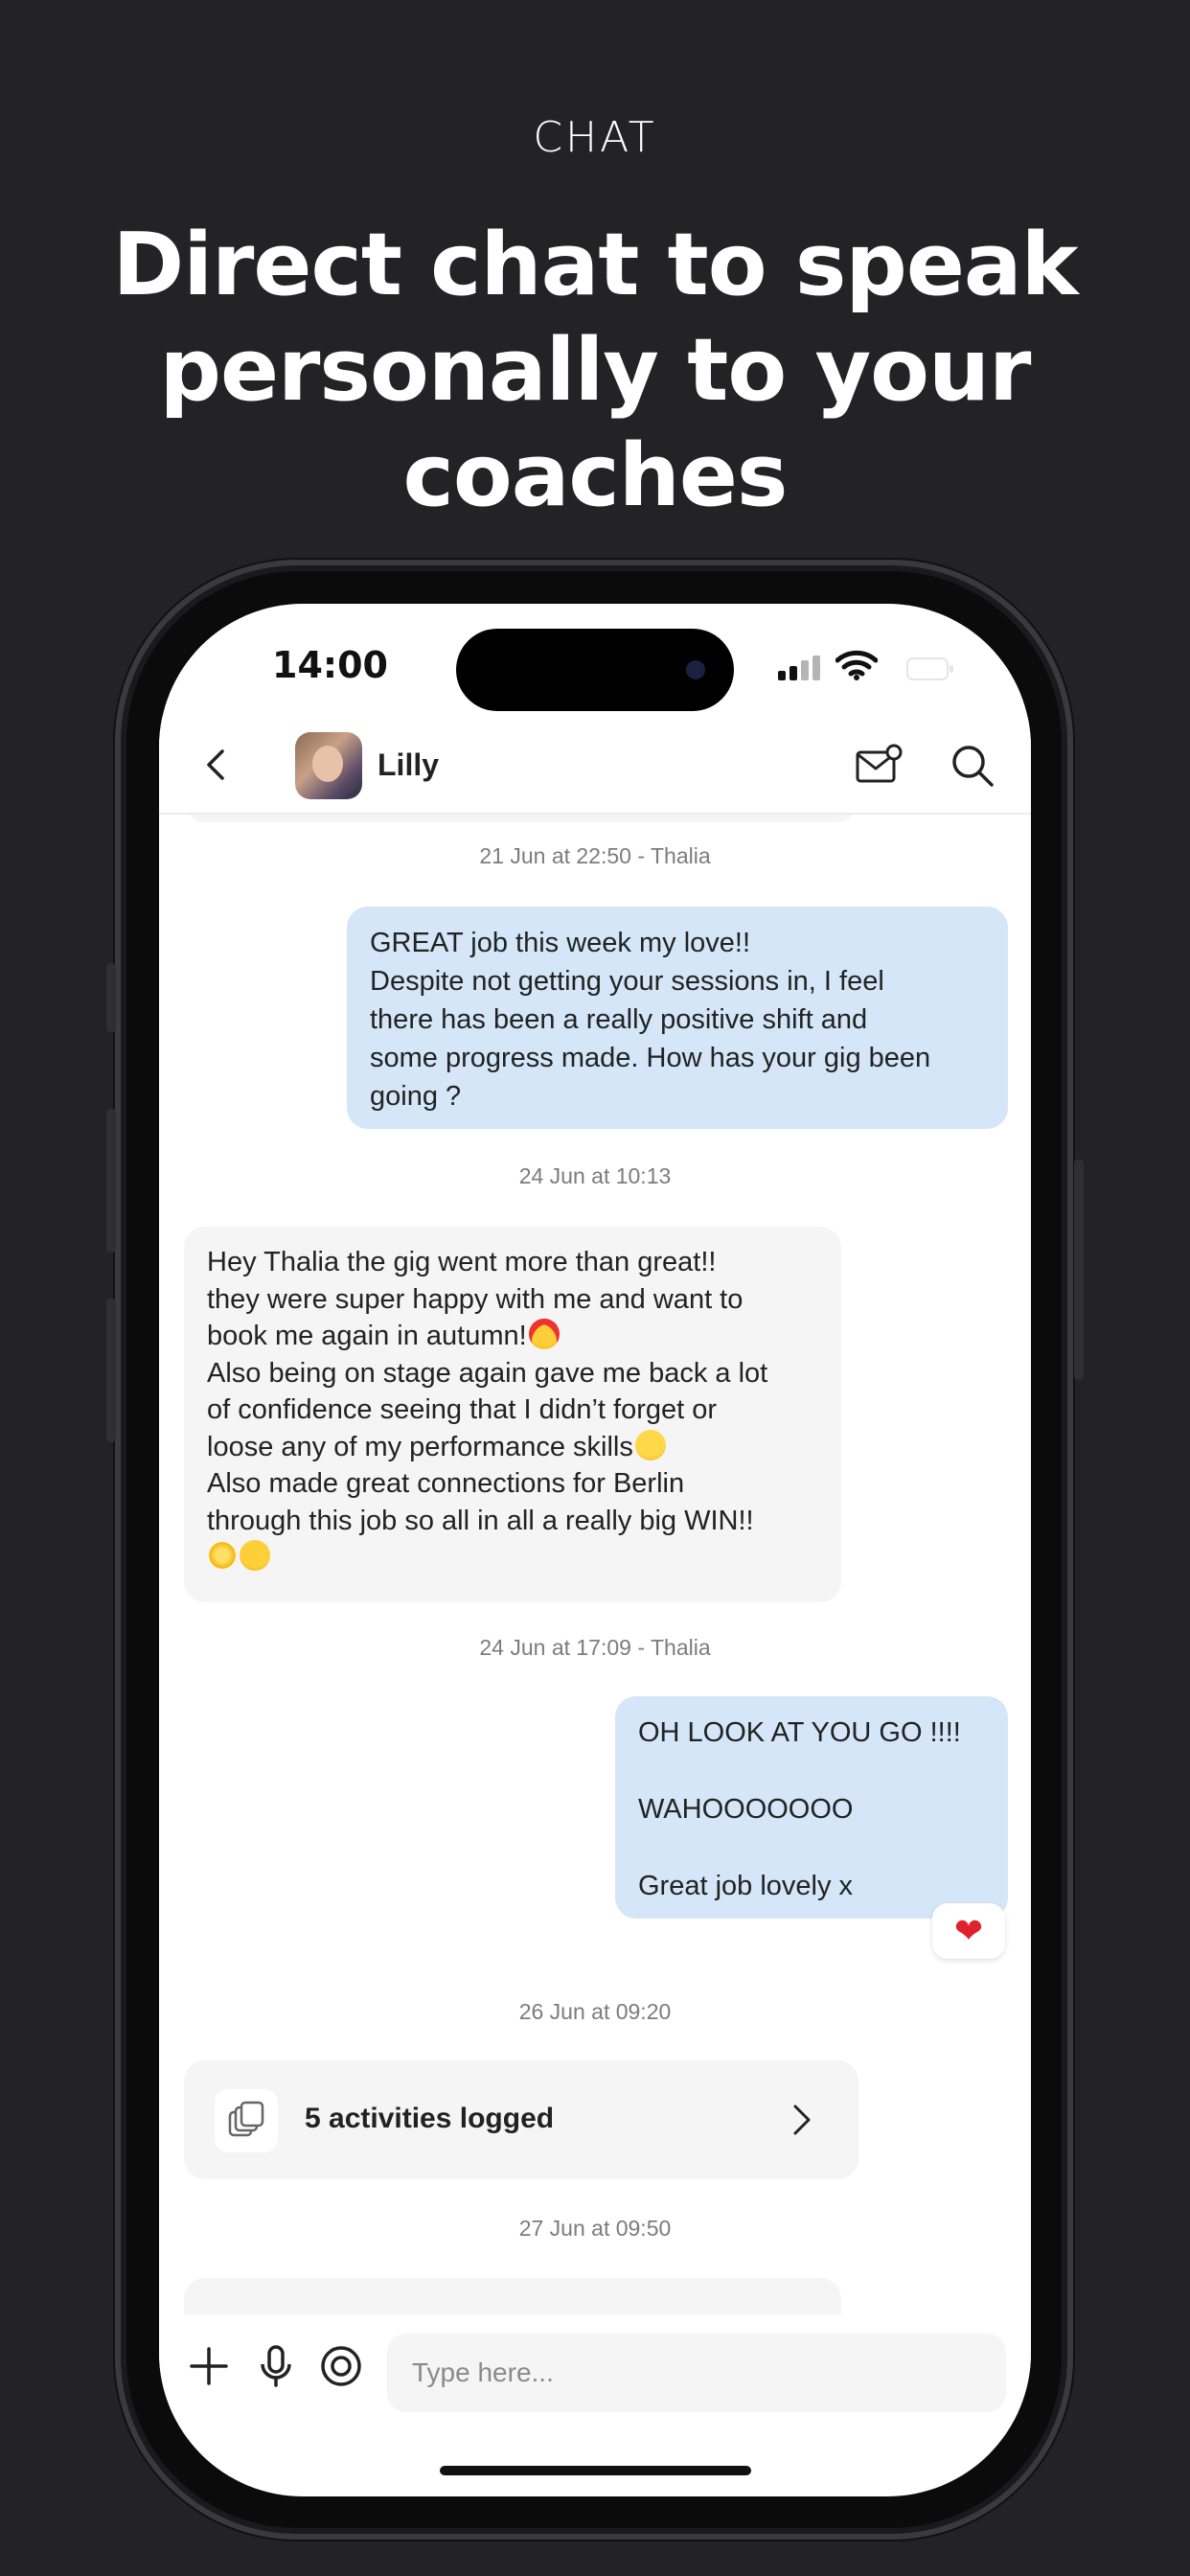 Image resolution: width=1190 pixels, height=2576 pixels. Describe the element at coordinates (544, 1334) in the screenshot. I see `heart-eyes-emoji` at that location.